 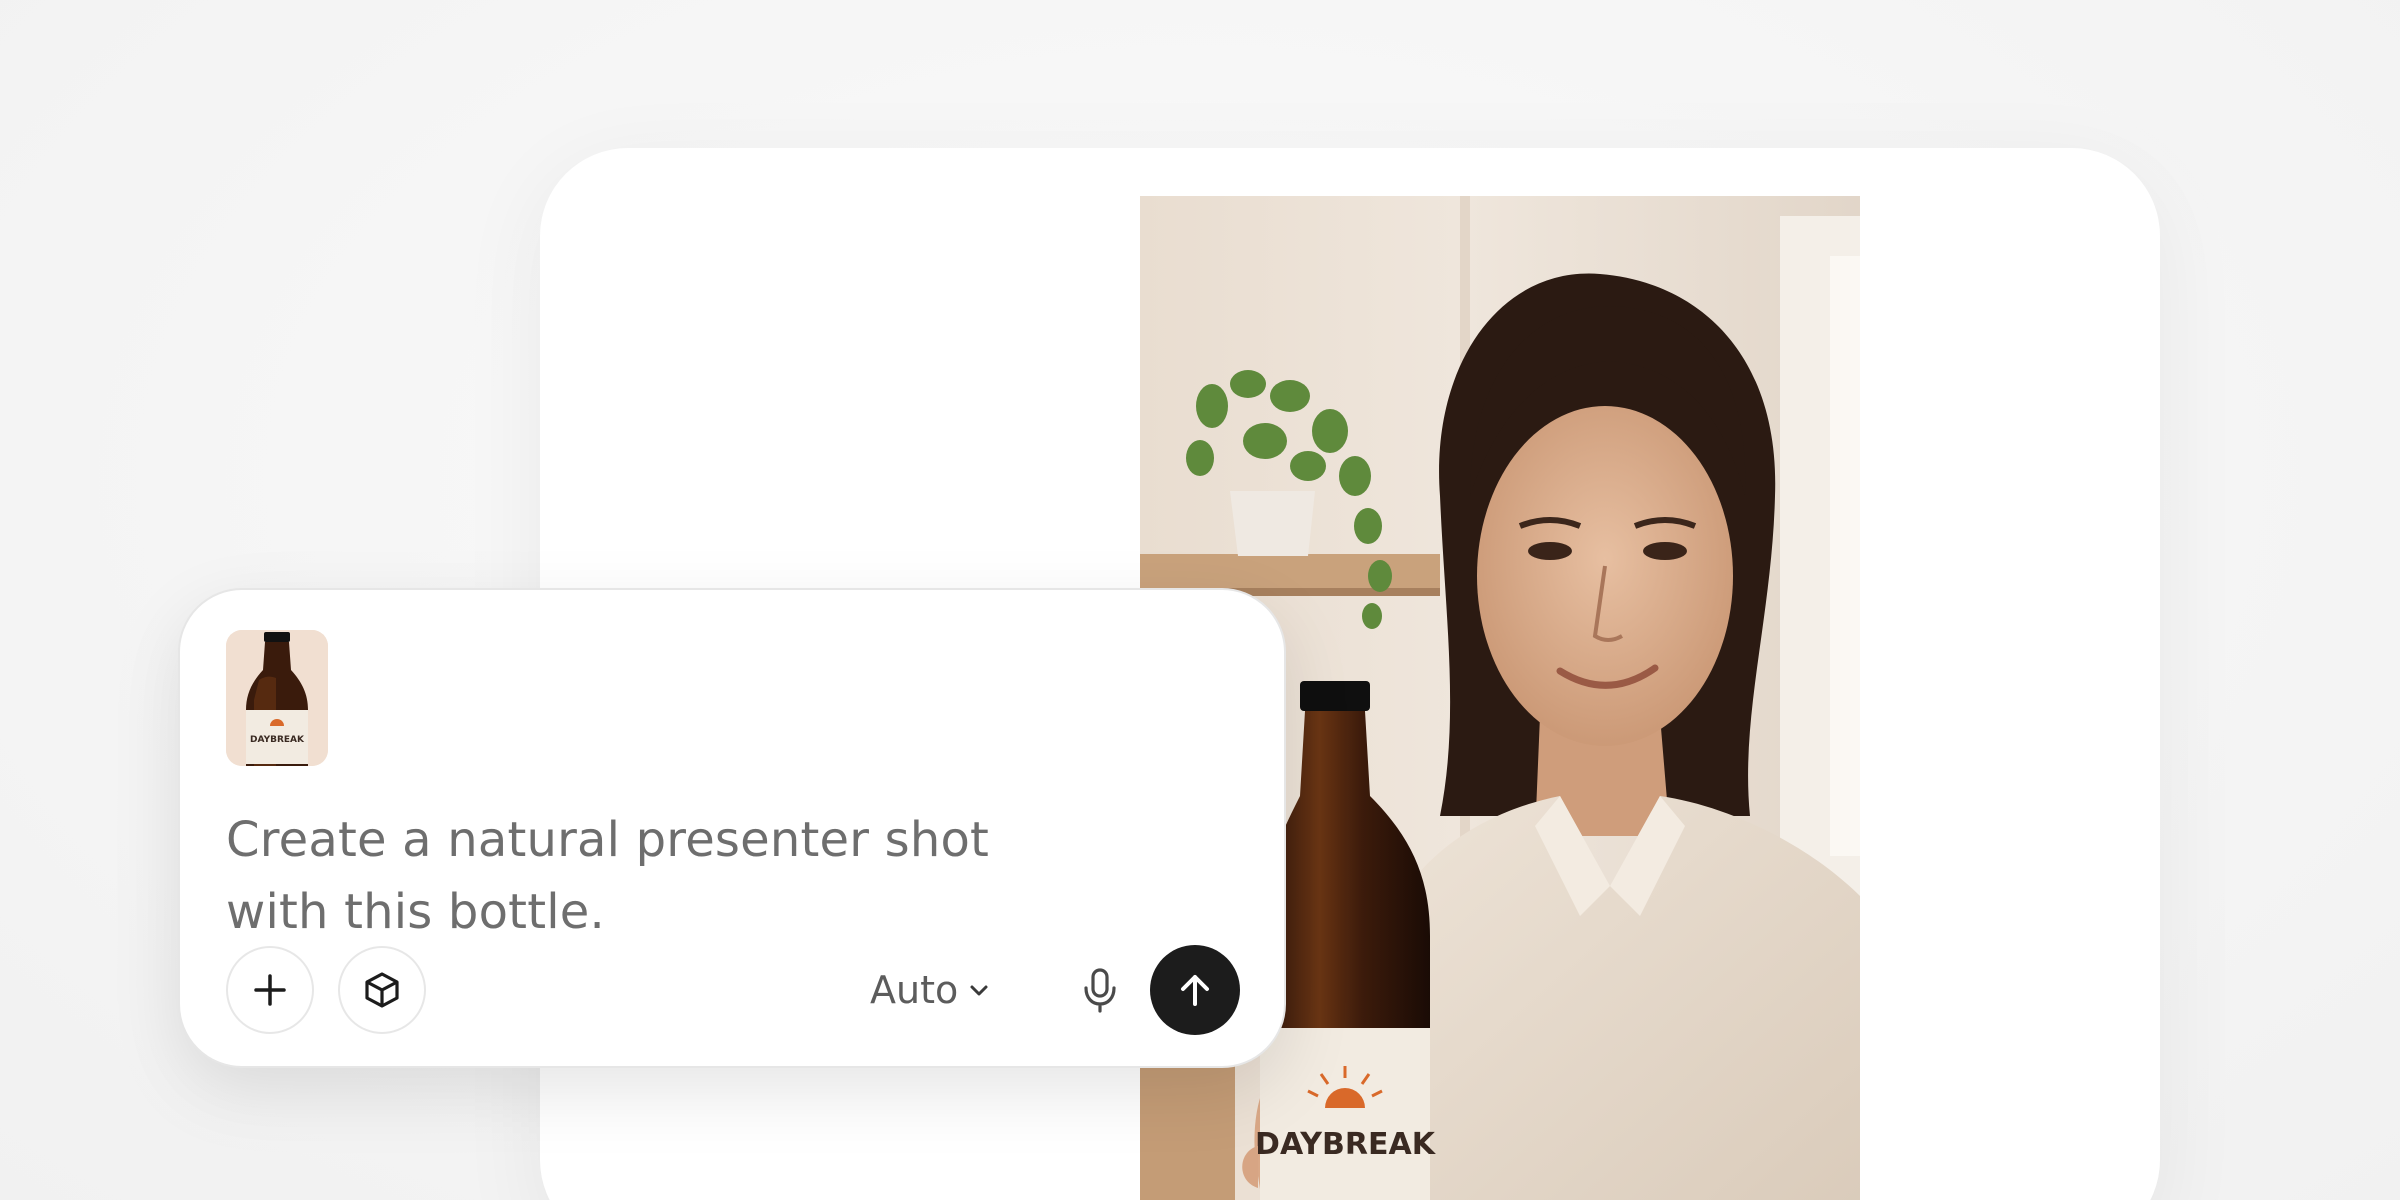 I want to click on attachment-thumbnail: DAYBREAK, so click(x=277, y=698).